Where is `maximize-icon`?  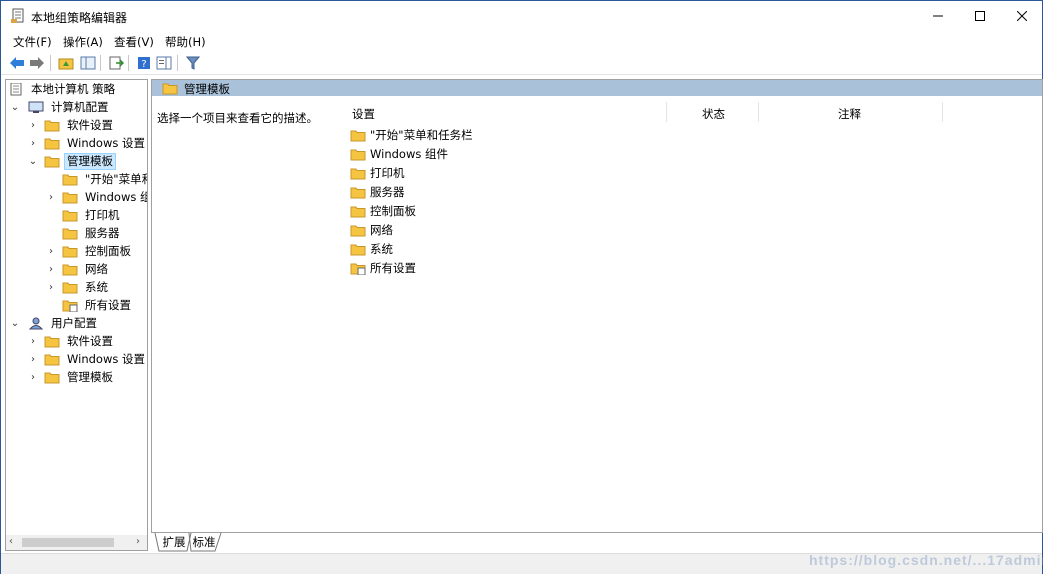 maximize-icon is located at coordinates (980, 16).